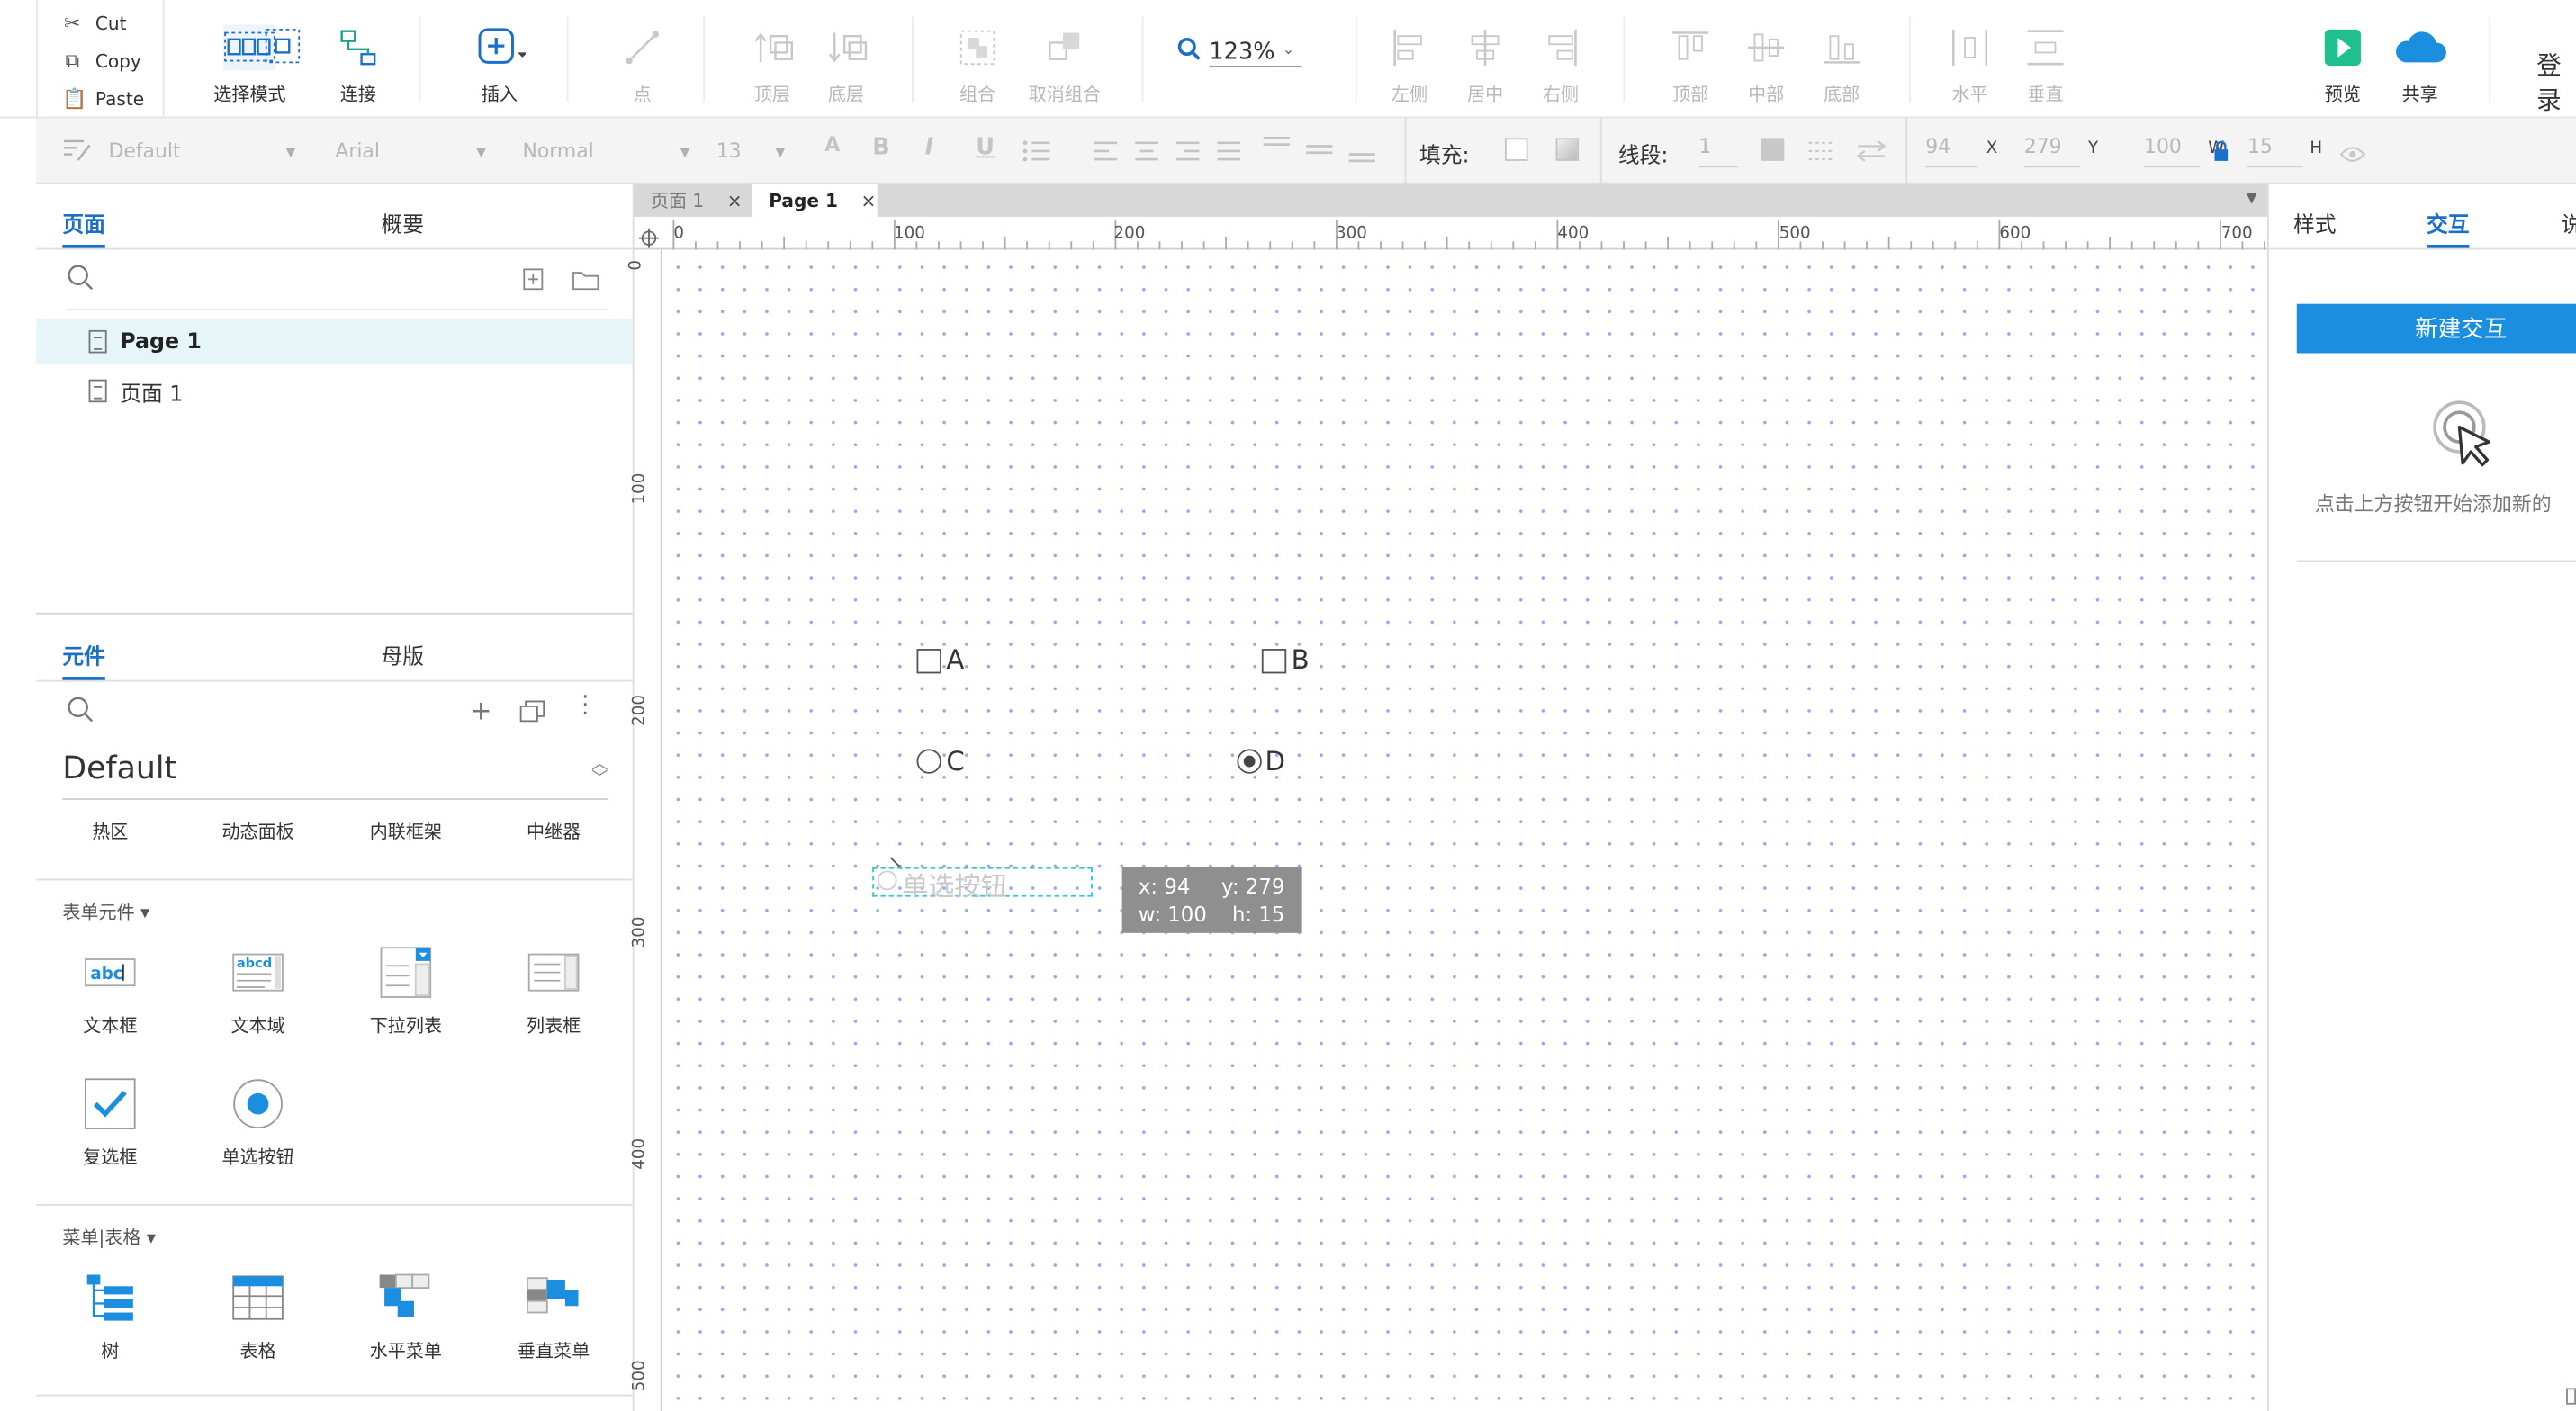 The height and width of the screenshot is (1411, 2576). Describe the element at coordinates (1362, 153) in the screenshot. I see `valign-bottom-icon` at that location.